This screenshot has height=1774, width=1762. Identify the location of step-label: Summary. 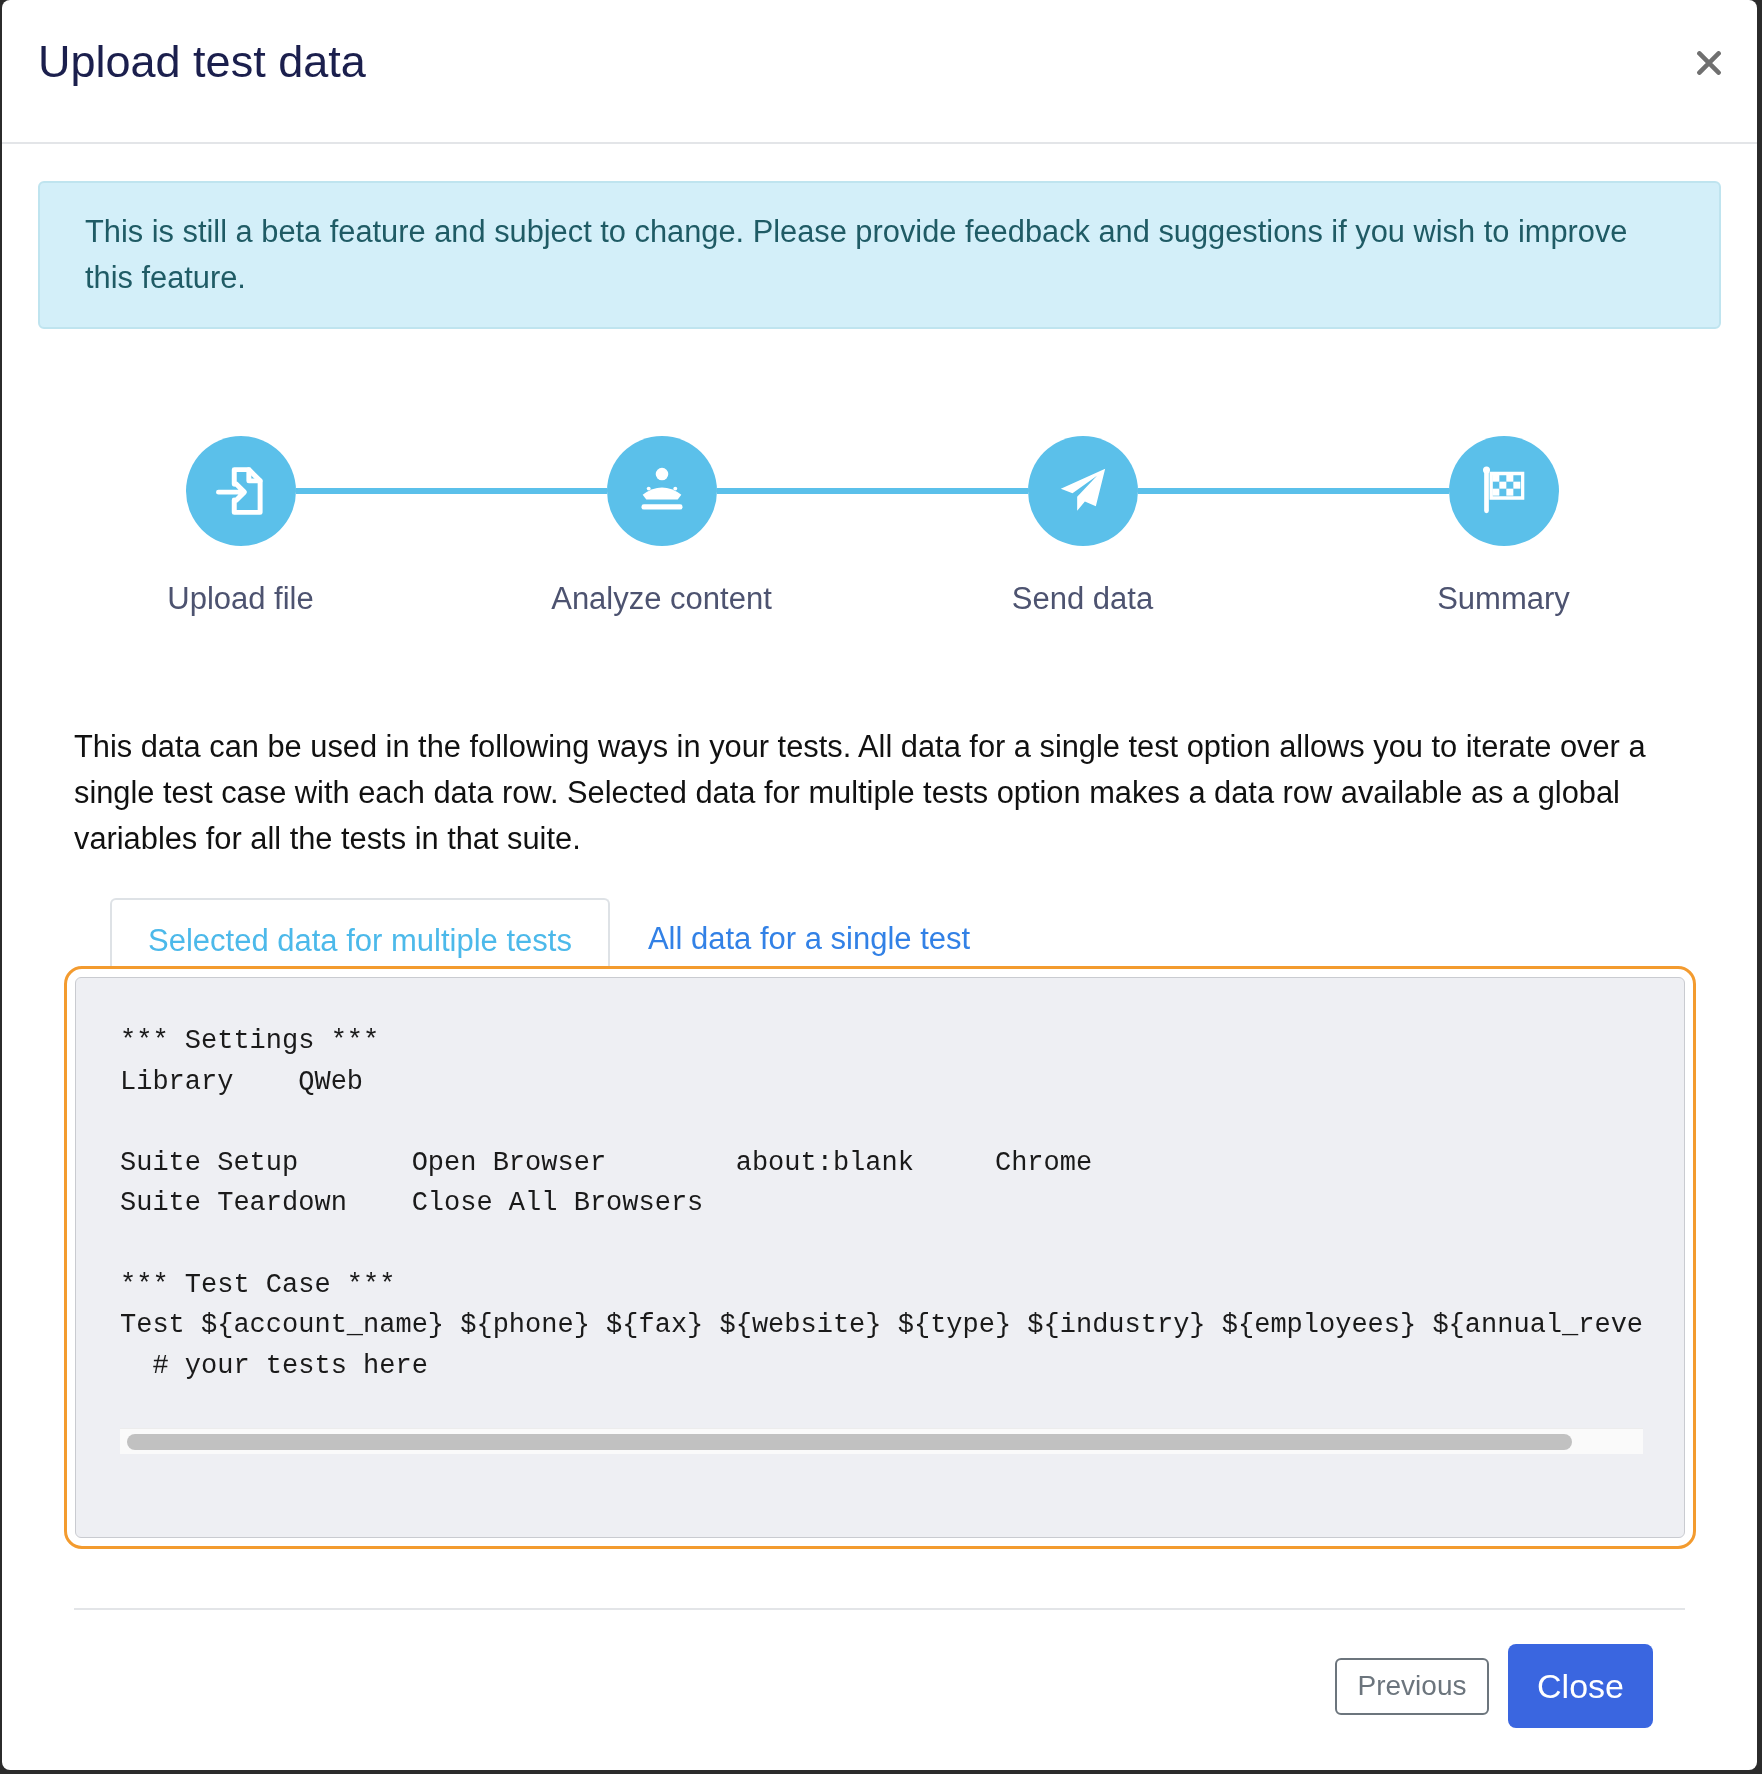
(1503, 599).